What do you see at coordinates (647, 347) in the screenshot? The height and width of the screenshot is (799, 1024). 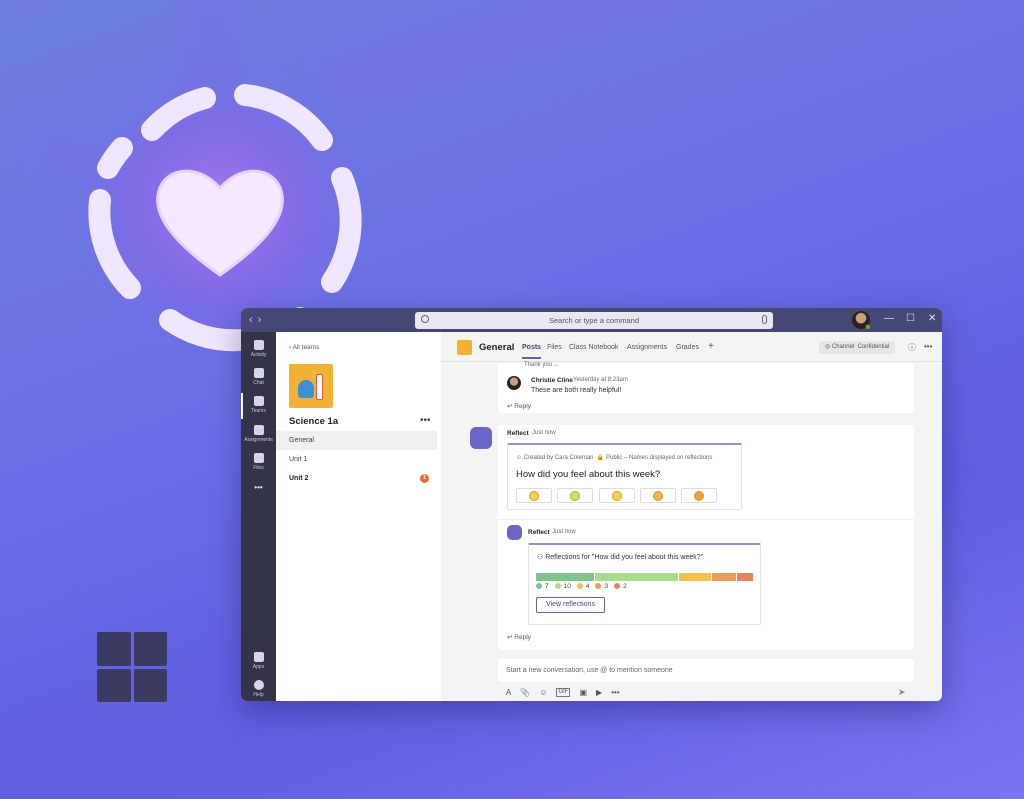 I see `tab-assignments: Assignments` at bounding box center [647, 347].